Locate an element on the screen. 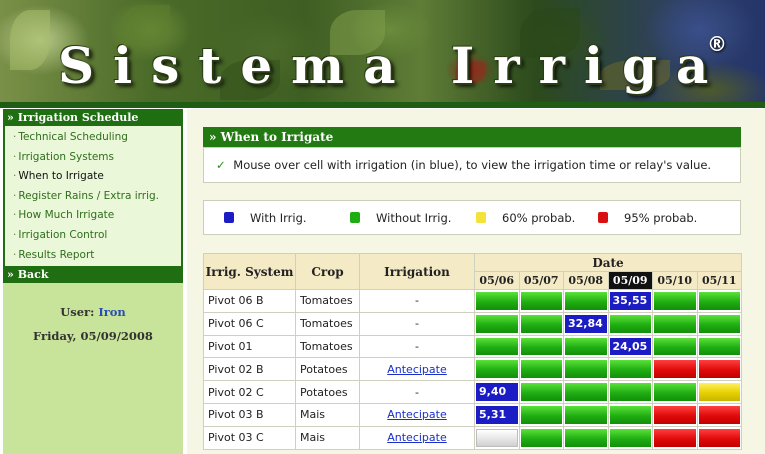 The width and height of the screenshot is (765, 454). green-swatch-icon is located at coordinates (355, 217).